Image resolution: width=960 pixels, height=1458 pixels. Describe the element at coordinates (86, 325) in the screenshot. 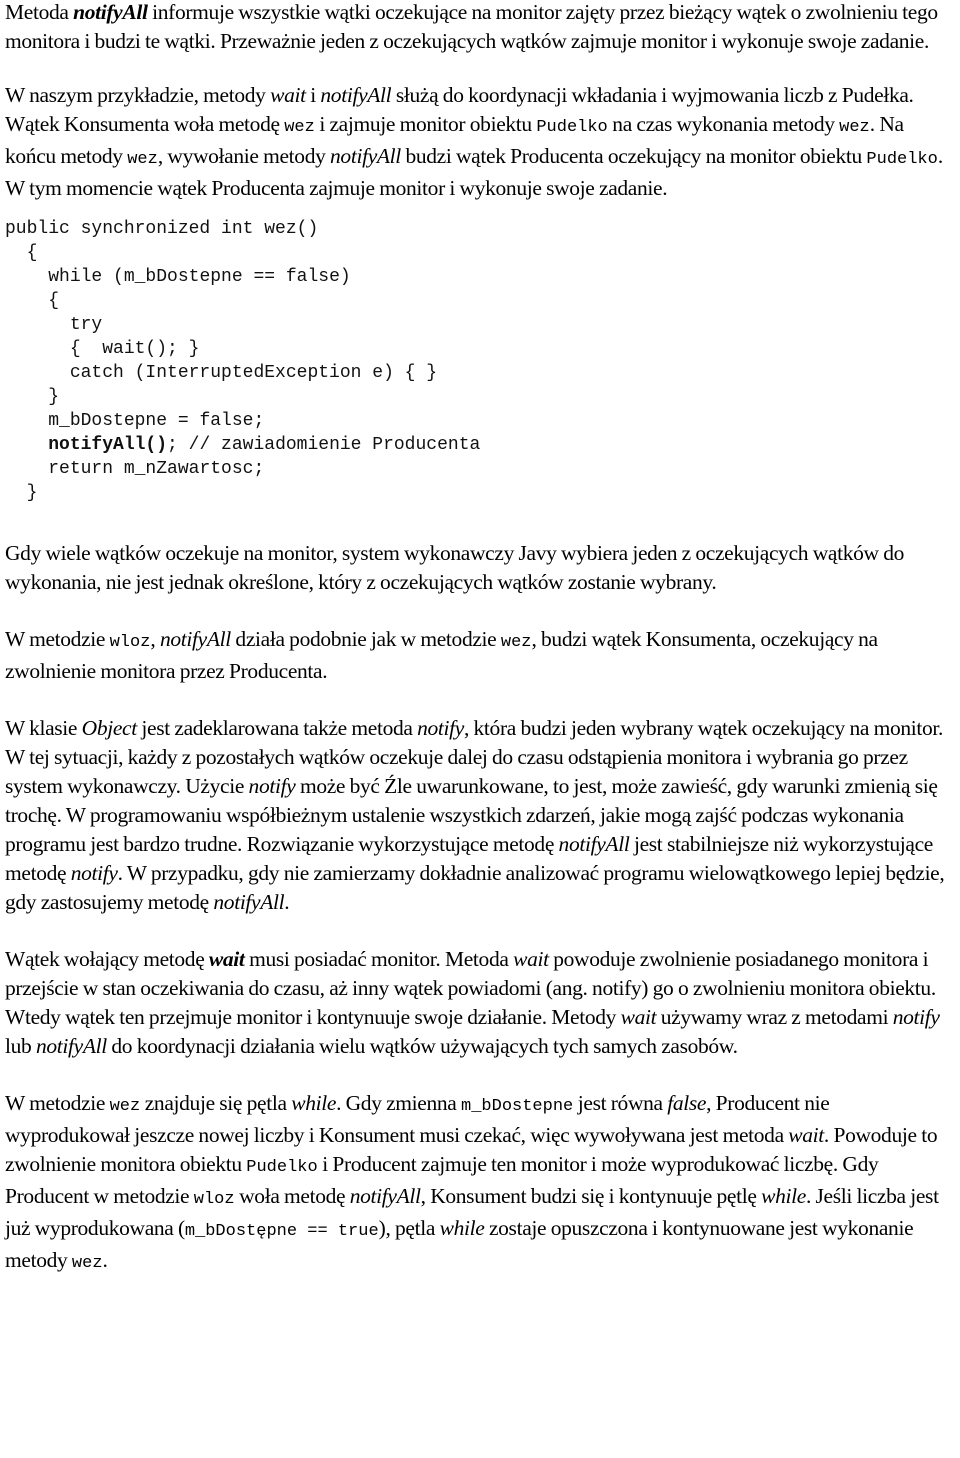

I see `code-text: try` at that location.